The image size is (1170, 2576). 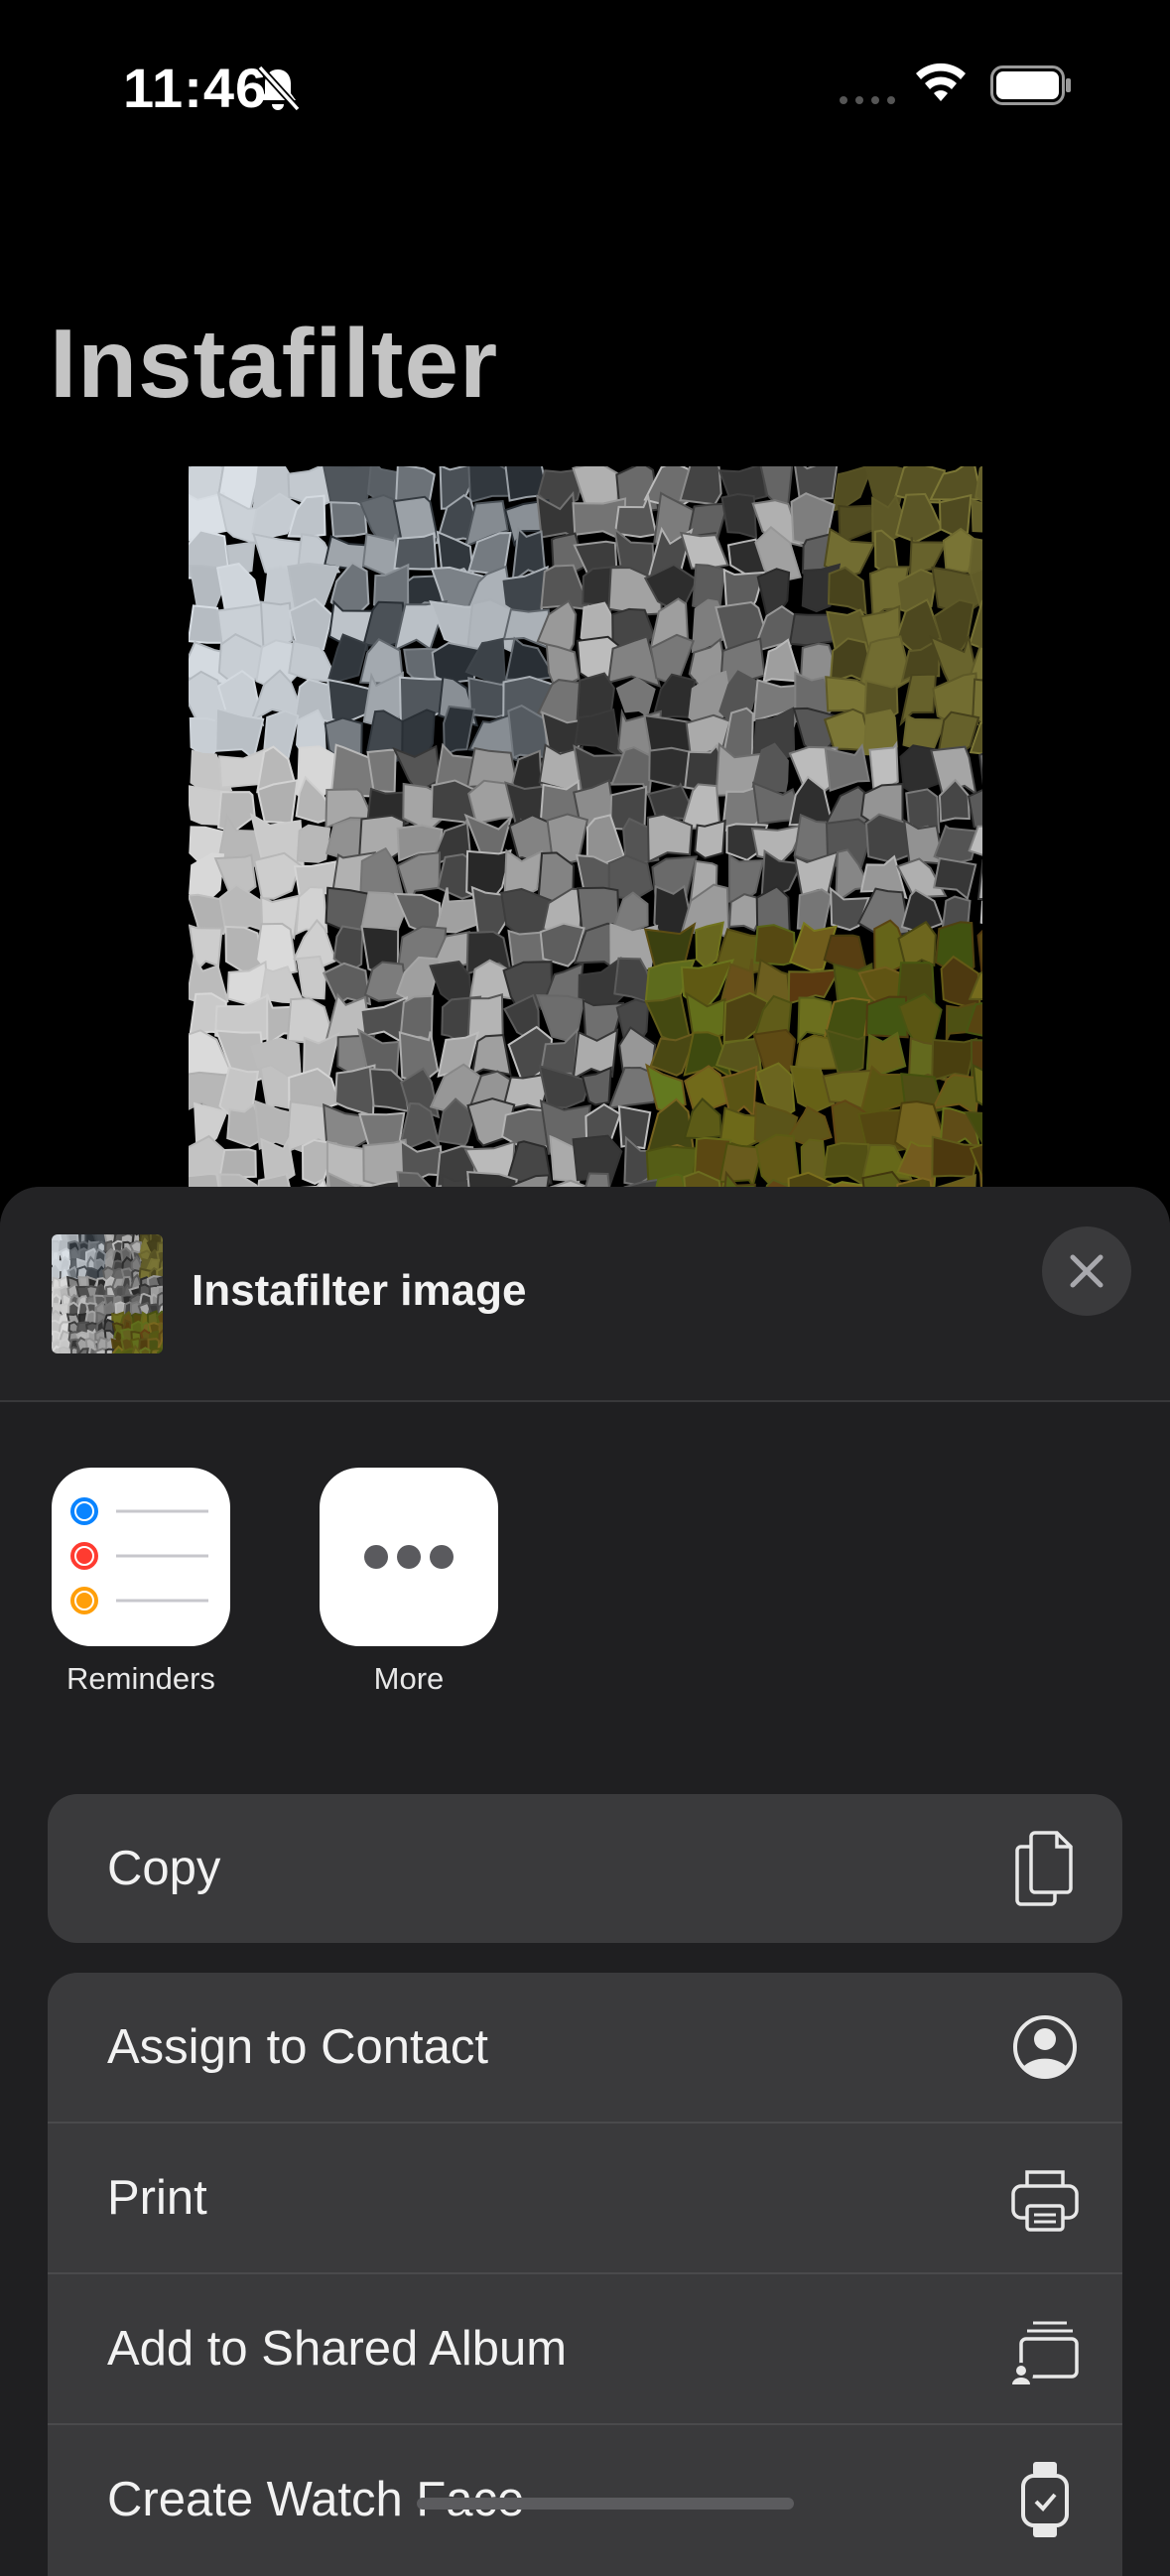 What do you see at coordinates (279, 88) in the screenshot?
I see `bell-muted-icon` at bounding box center [279, 88].